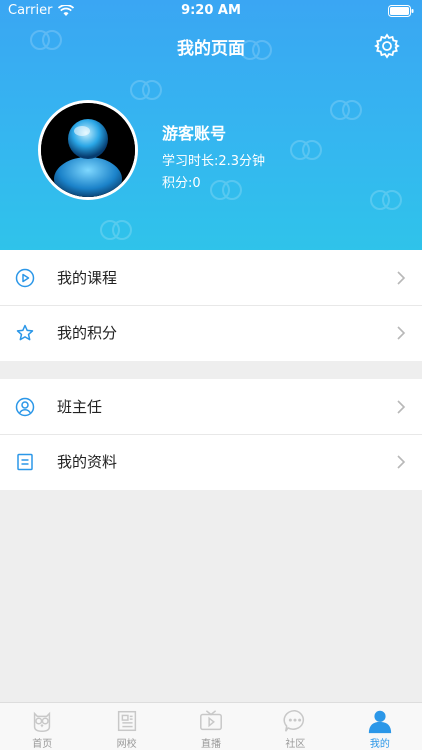 This screenshot has width=422, height=750. Describe the element at coordinates (42, 744) in the screenshot. I see `tab-label: 首页` at that location.